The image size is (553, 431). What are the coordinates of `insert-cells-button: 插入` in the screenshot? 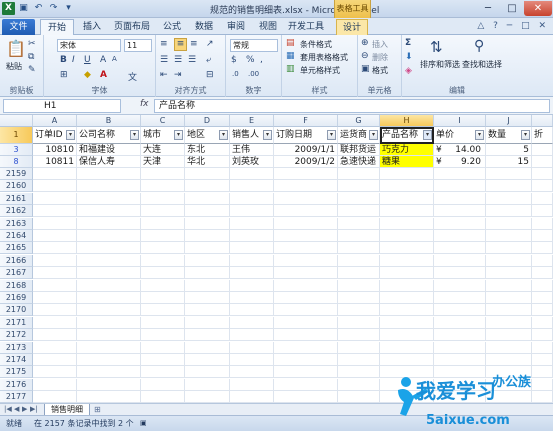 It's located at (380, 44).